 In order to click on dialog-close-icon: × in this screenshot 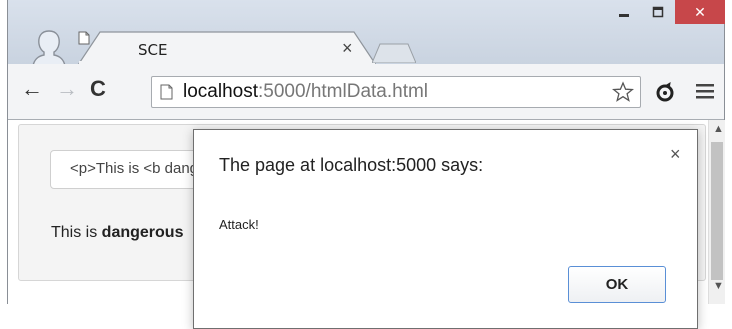, I will do `click(675, 154)`.